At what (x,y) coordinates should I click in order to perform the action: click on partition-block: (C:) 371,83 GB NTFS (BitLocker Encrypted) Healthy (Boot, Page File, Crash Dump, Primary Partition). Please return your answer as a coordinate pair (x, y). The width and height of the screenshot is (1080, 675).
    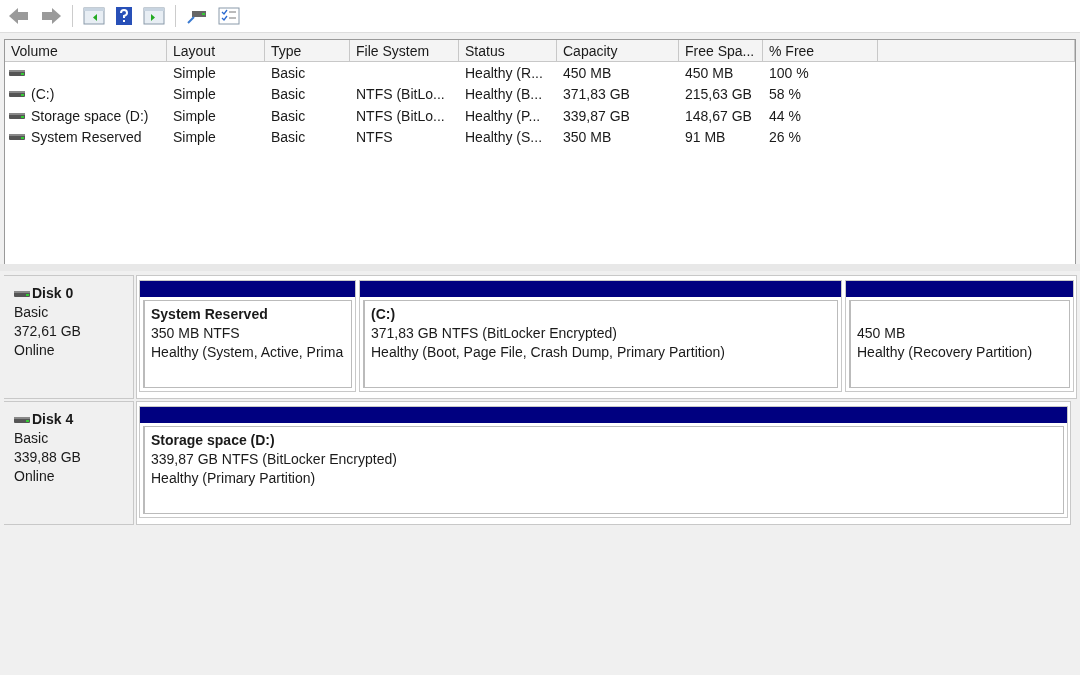
    Looking at the image, I should click on (600, 336).